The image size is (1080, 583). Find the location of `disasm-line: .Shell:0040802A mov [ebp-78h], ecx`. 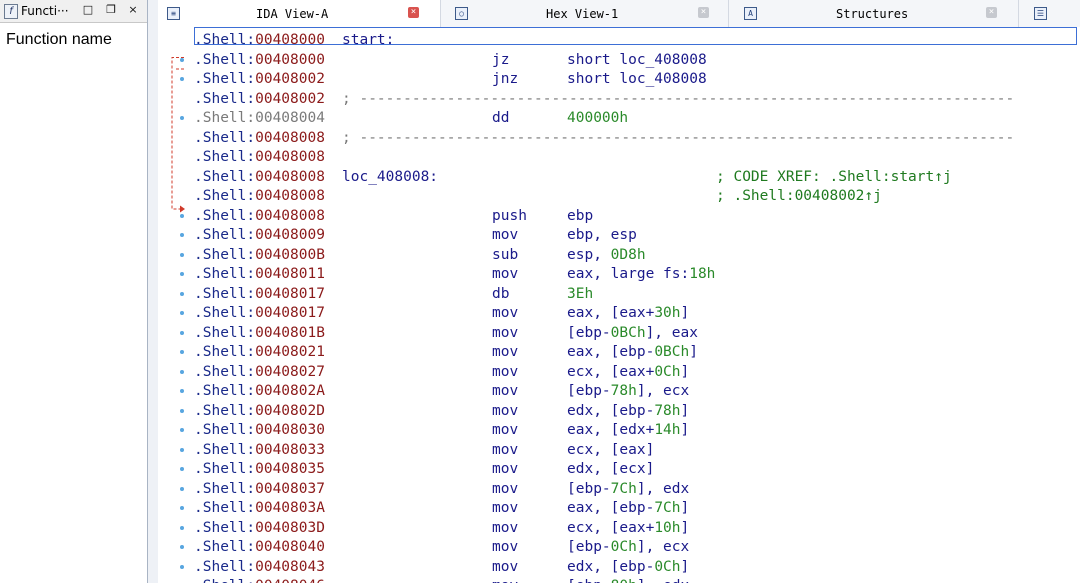

disasm-line: .Shell:0040802A mov [ebp-78h], ecx is located at coordinates (434, 392).